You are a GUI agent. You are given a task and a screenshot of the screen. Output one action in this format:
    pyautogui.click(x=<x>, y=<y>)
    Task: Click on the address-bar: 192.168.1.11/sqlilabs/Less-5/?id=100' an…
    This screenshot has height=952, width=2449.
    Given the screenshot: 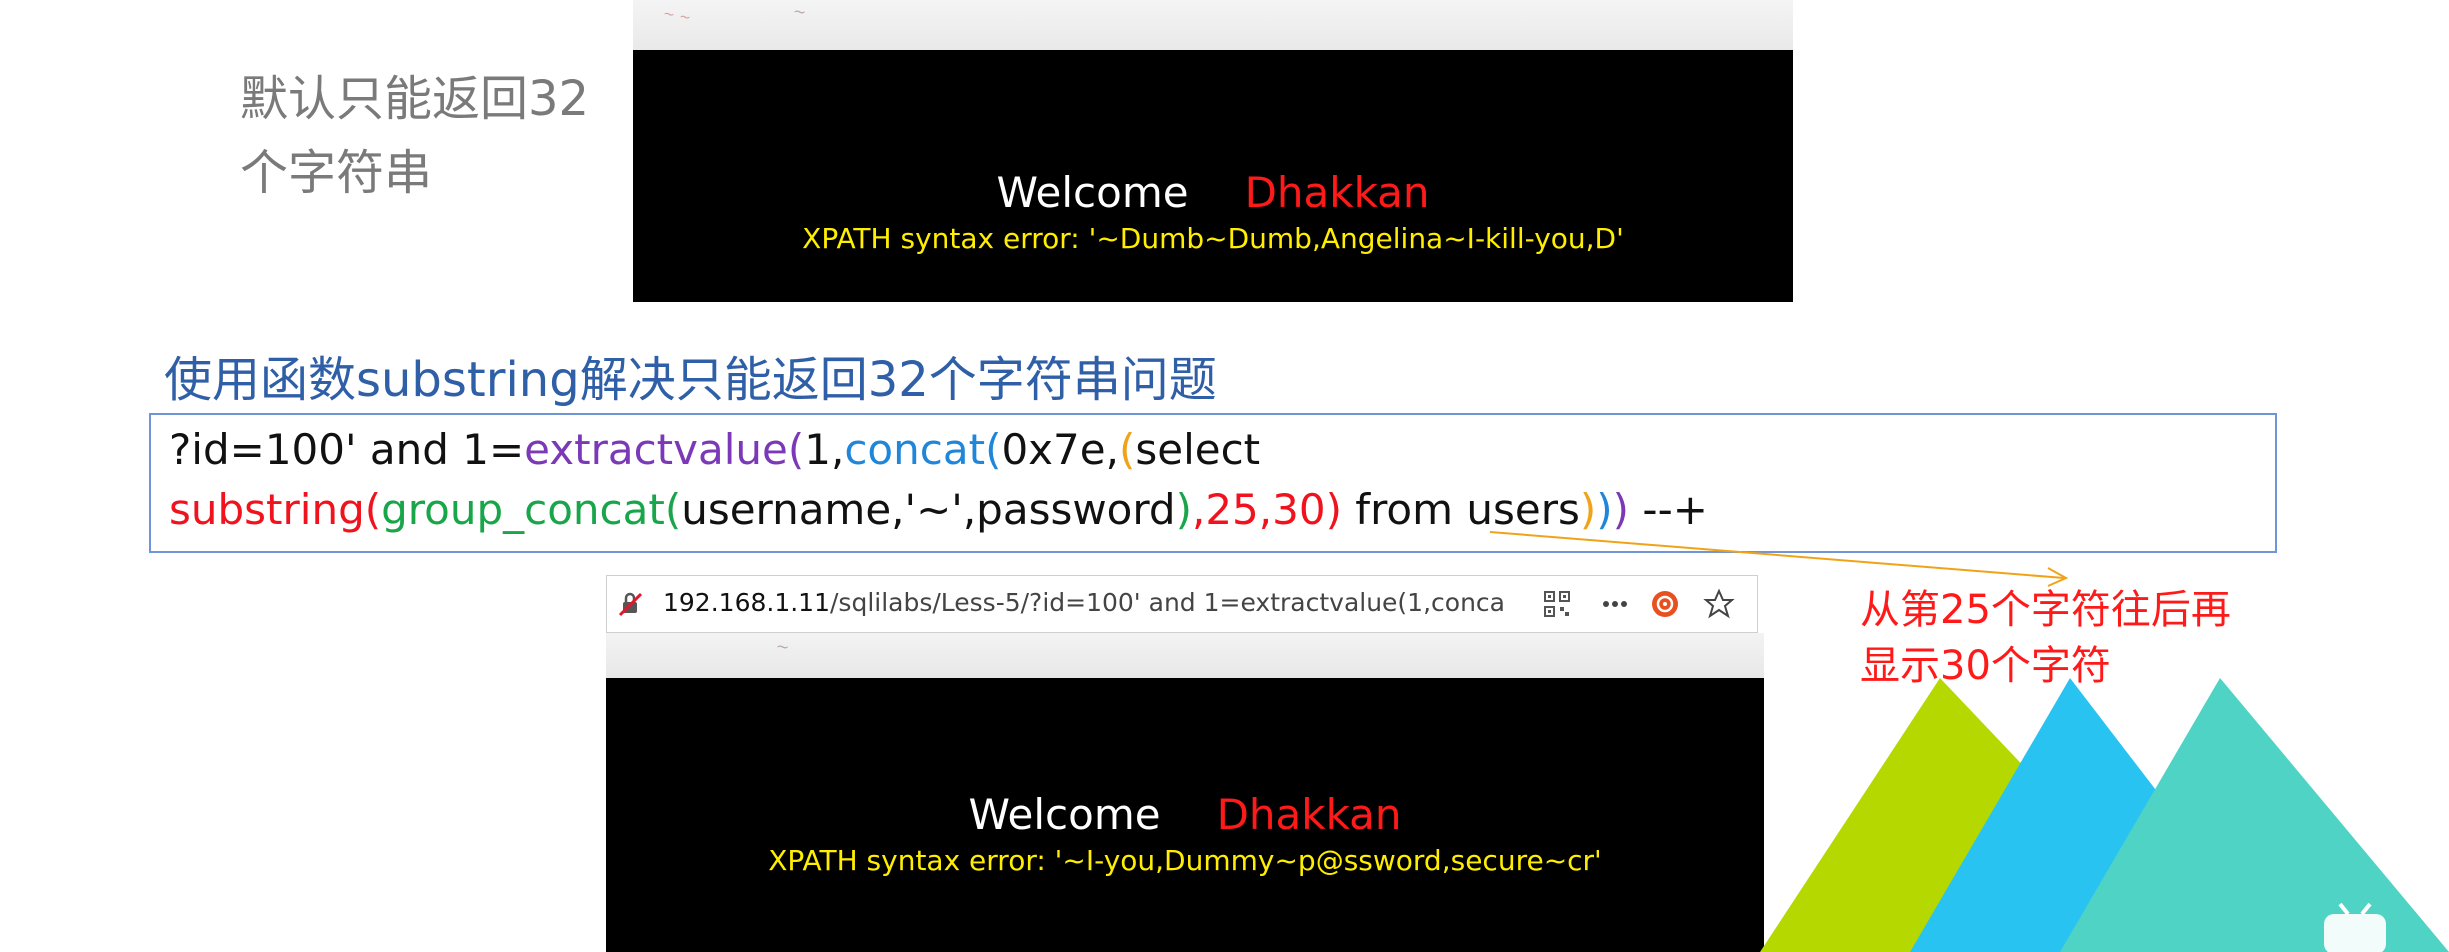 What is the action you would take?
    pyautogui.click(x=1182, y=604)
    